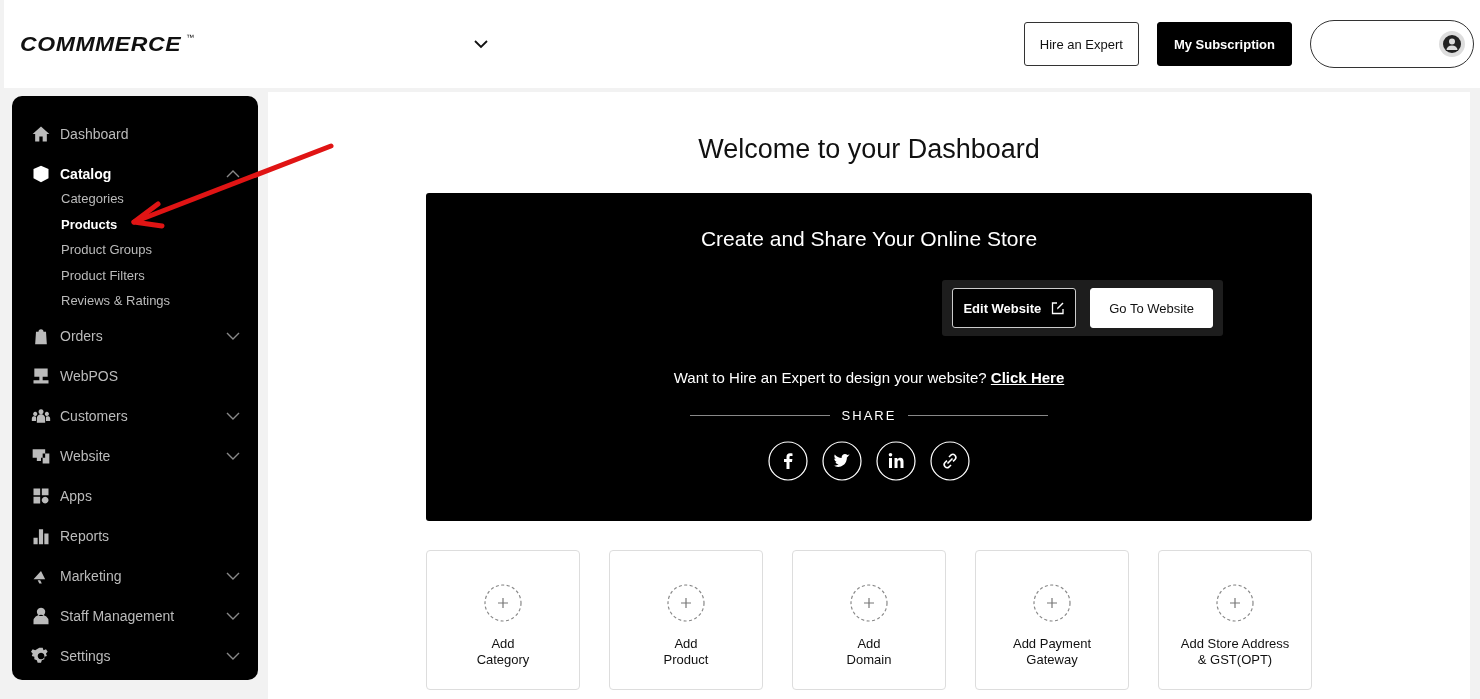 Image resolution: width=1480 pixels, height=699 pixels. What do you see at coordinates (135, 224) in the screenshot?
I see `sidebar-subitem: Products` at bounding box center [135, 224].